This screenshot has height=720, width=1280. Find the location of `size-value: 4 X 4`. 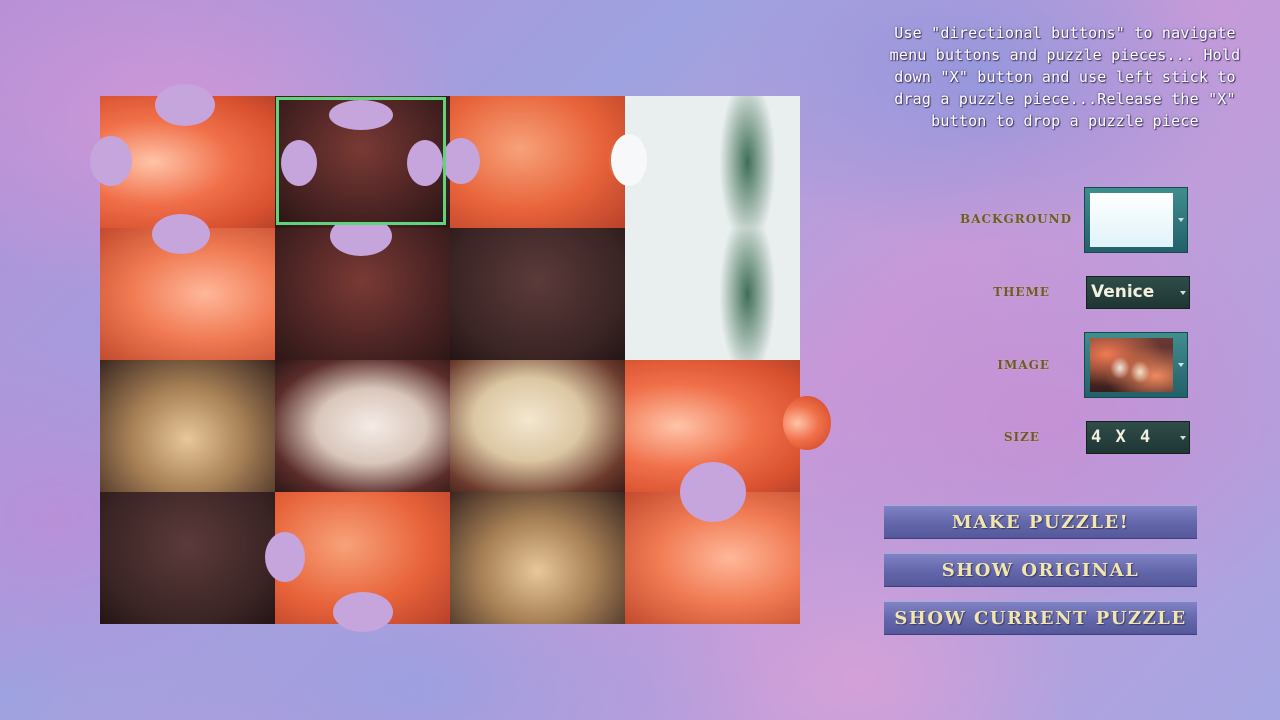

size-value: 4 X 4 is located at coordinates (1122, 437).